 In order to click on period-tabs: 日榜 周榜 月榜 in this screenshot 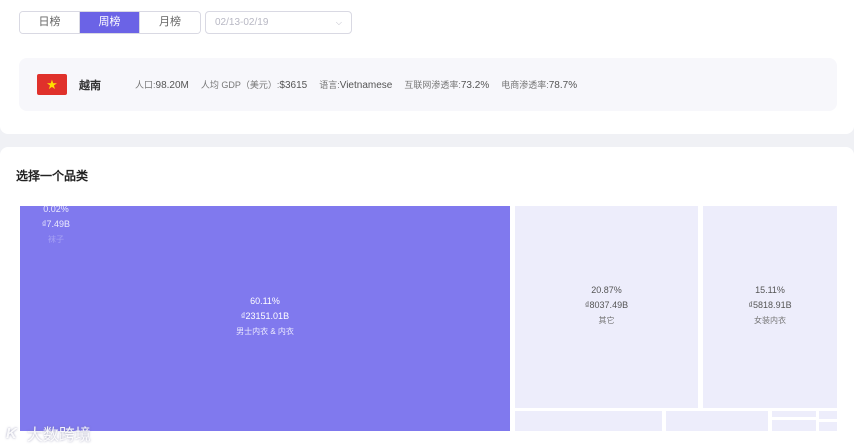, I will do `click(110, 22)`.